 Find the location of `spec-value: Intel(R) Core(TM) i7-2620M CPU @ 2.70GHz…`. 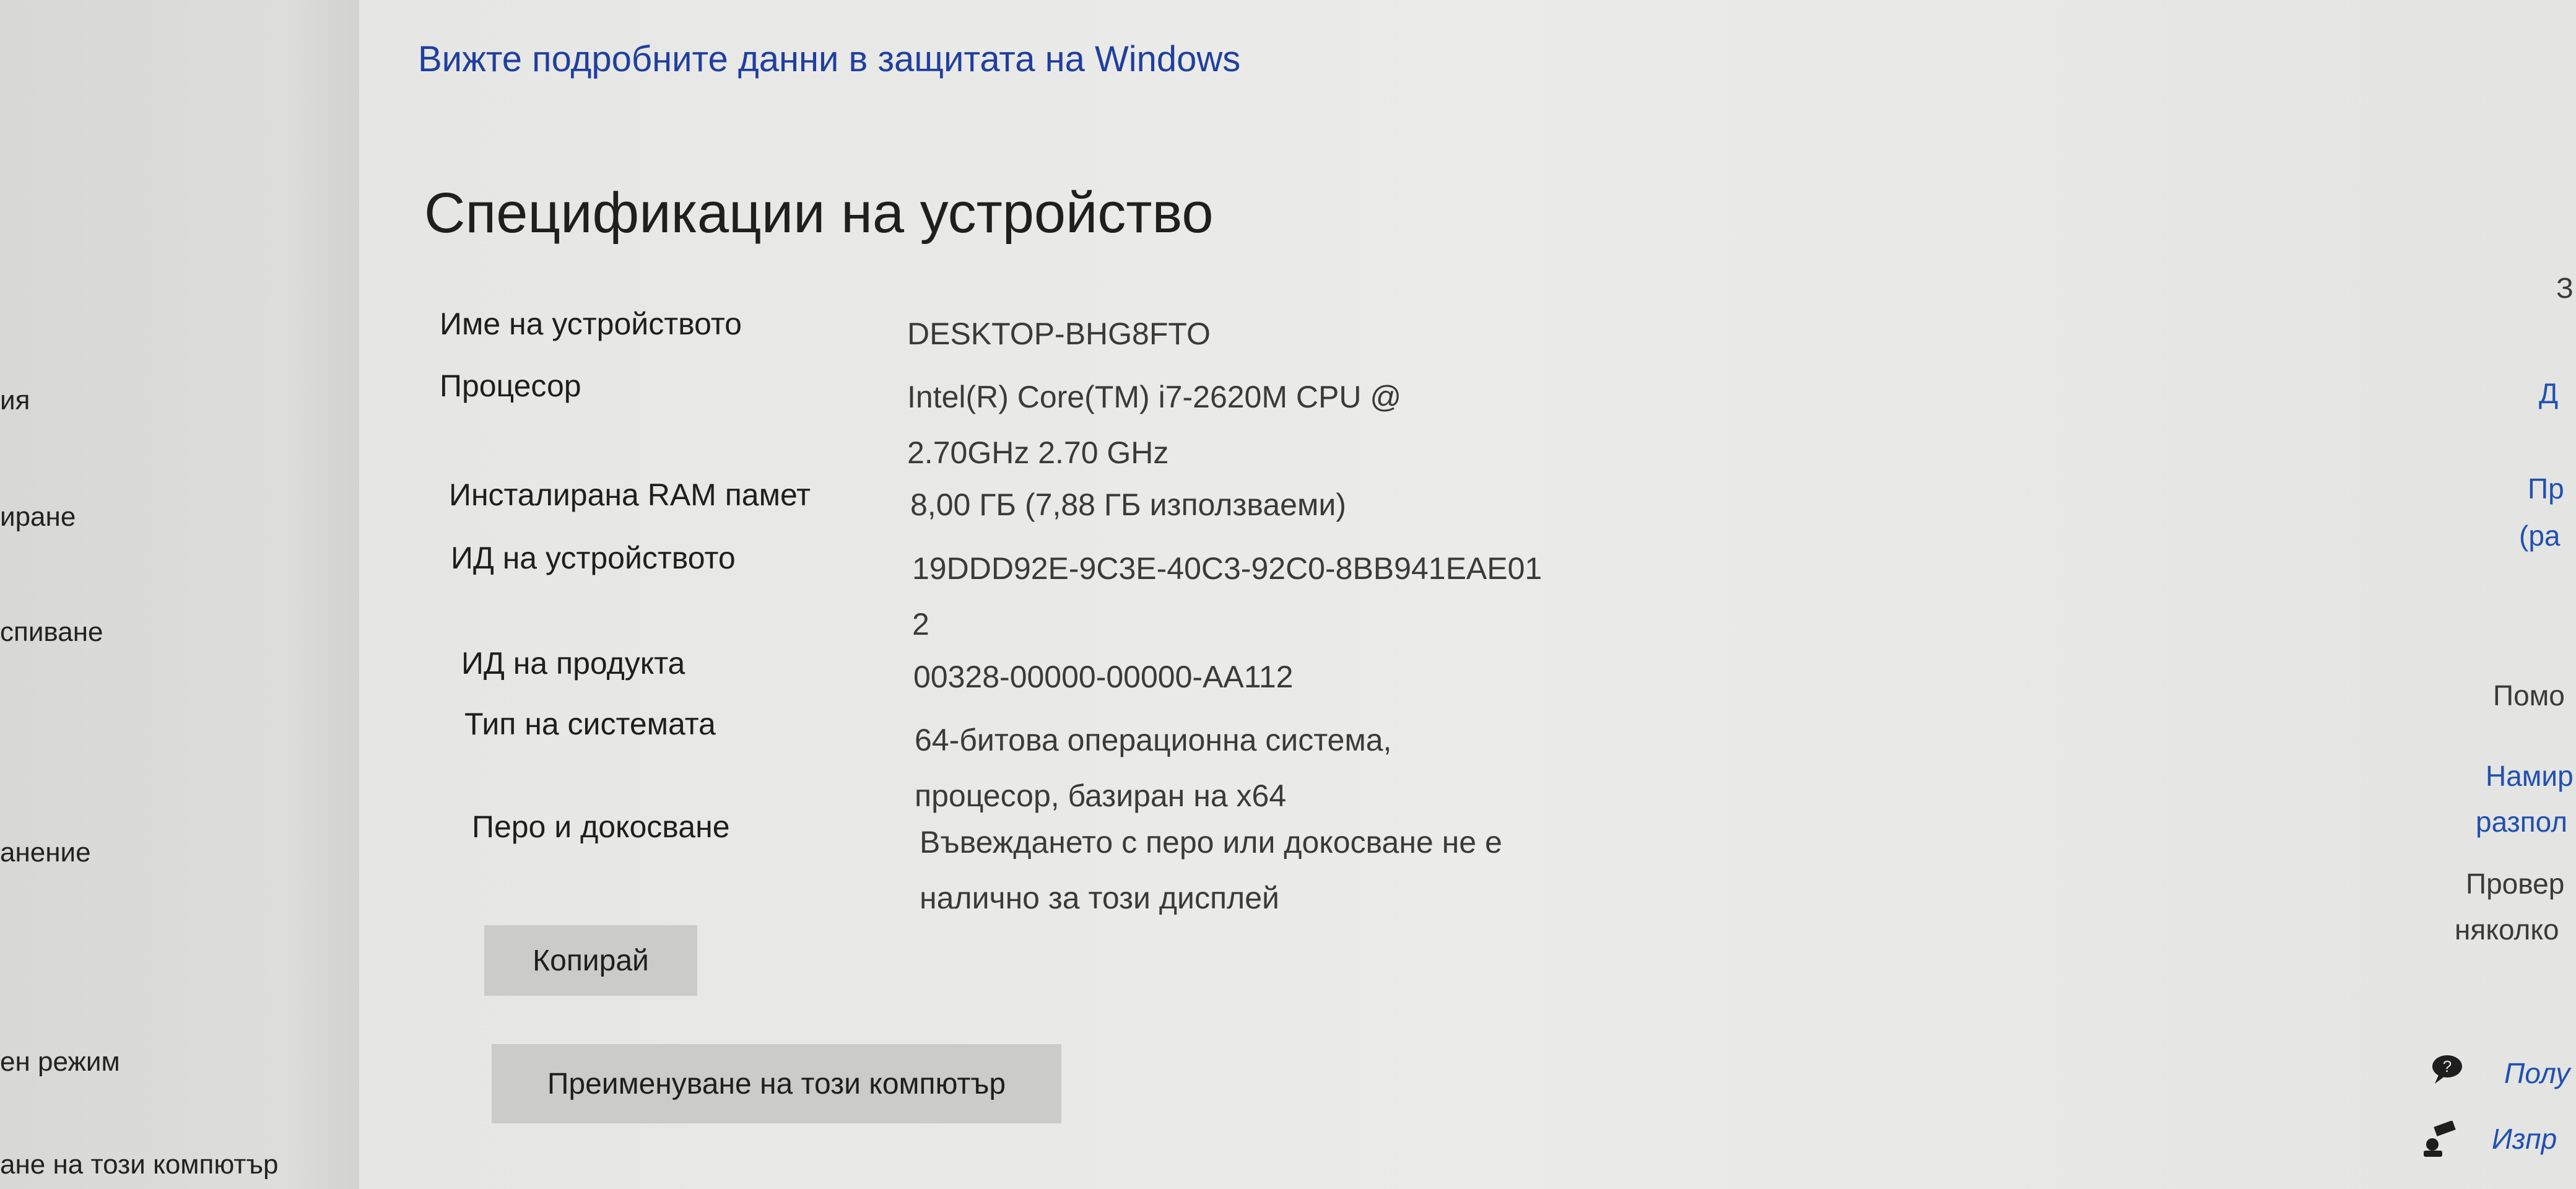

spec-value: Intel(R) Core(TM) i7-2620M CPU @ 2.70GHz… is located at coordinates (1154, 425).